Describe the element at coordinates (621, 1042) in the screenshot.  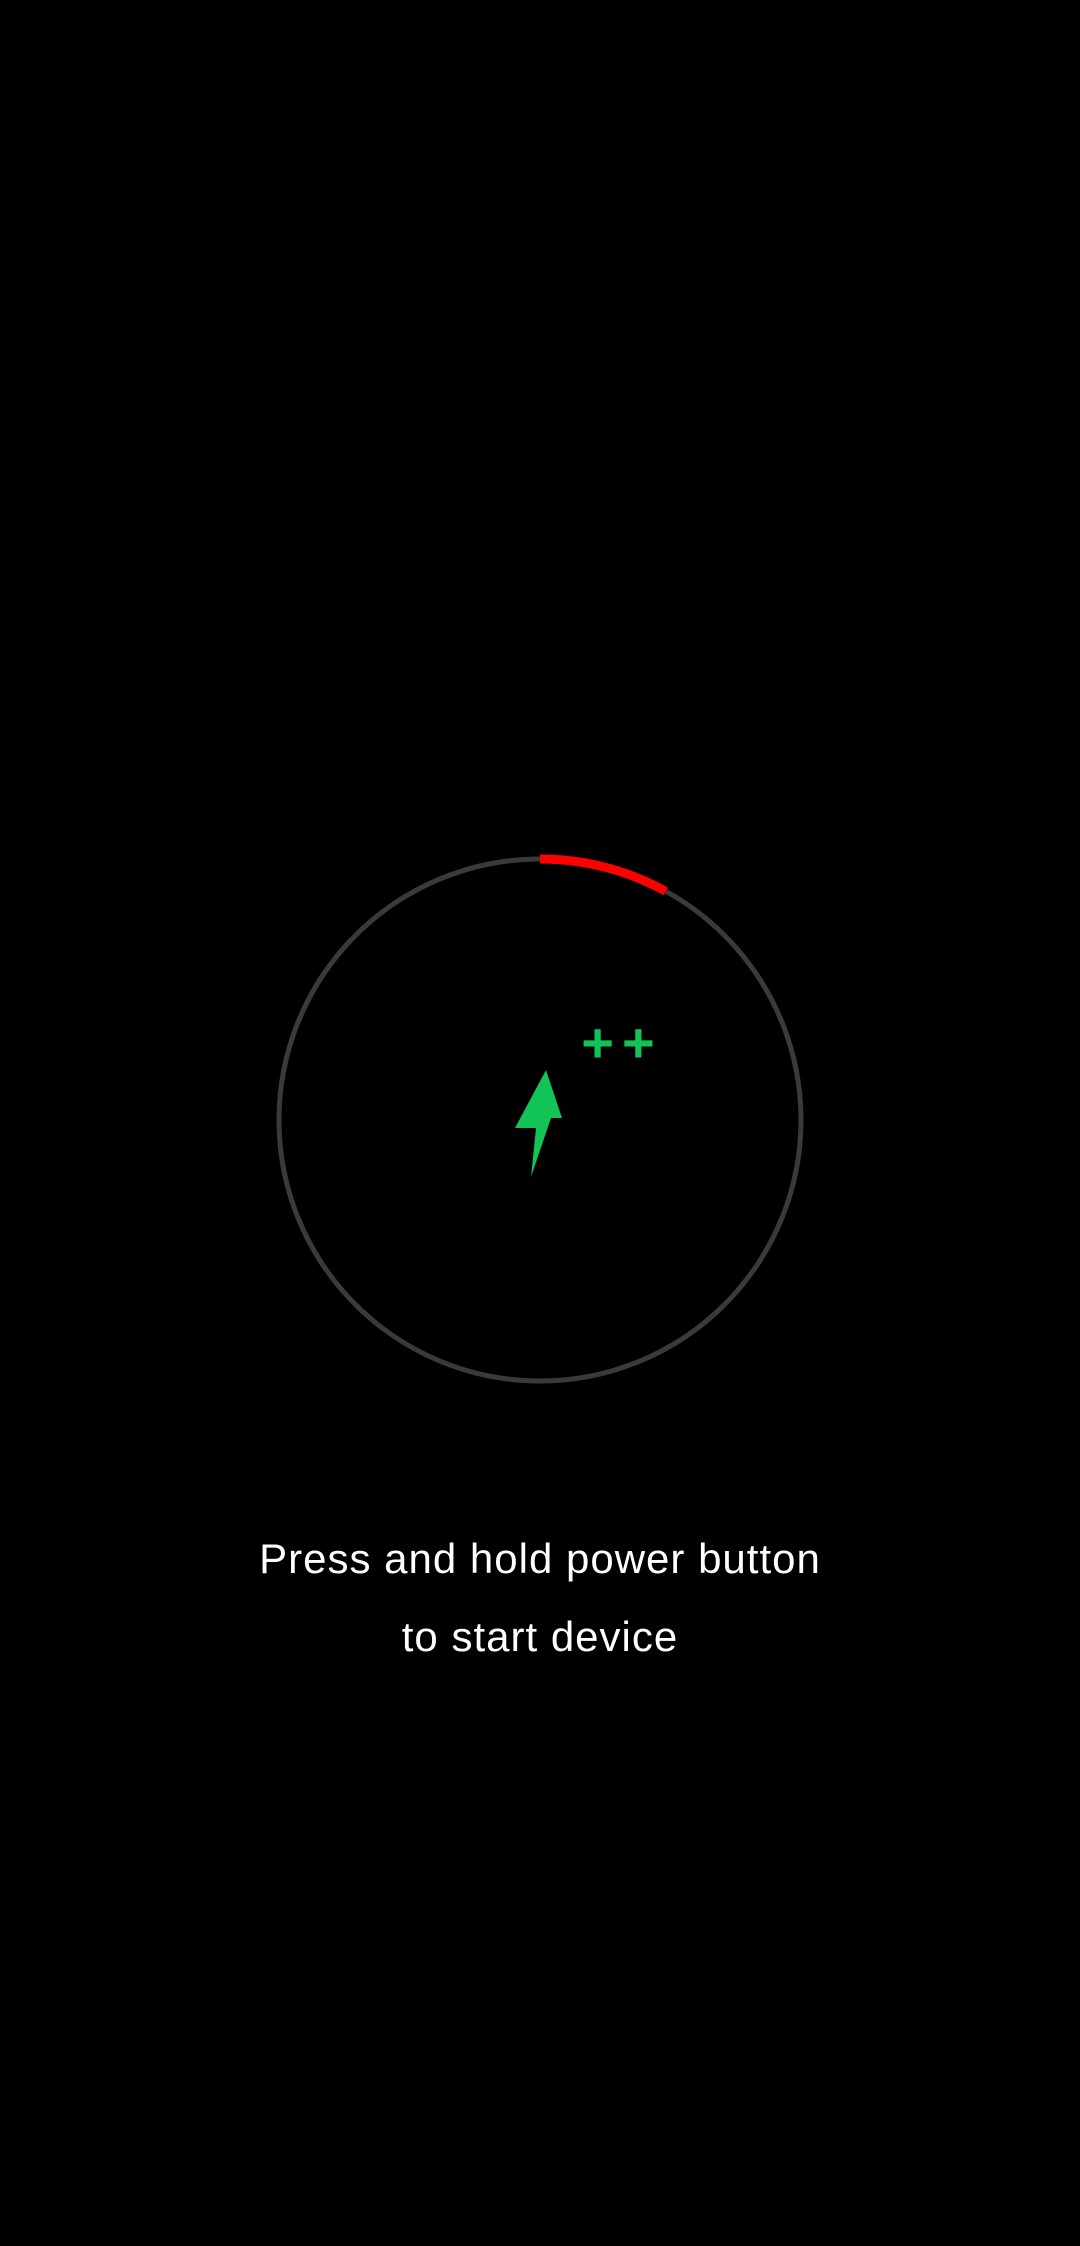
I see `fast-charge-indicator: ++` at that location.